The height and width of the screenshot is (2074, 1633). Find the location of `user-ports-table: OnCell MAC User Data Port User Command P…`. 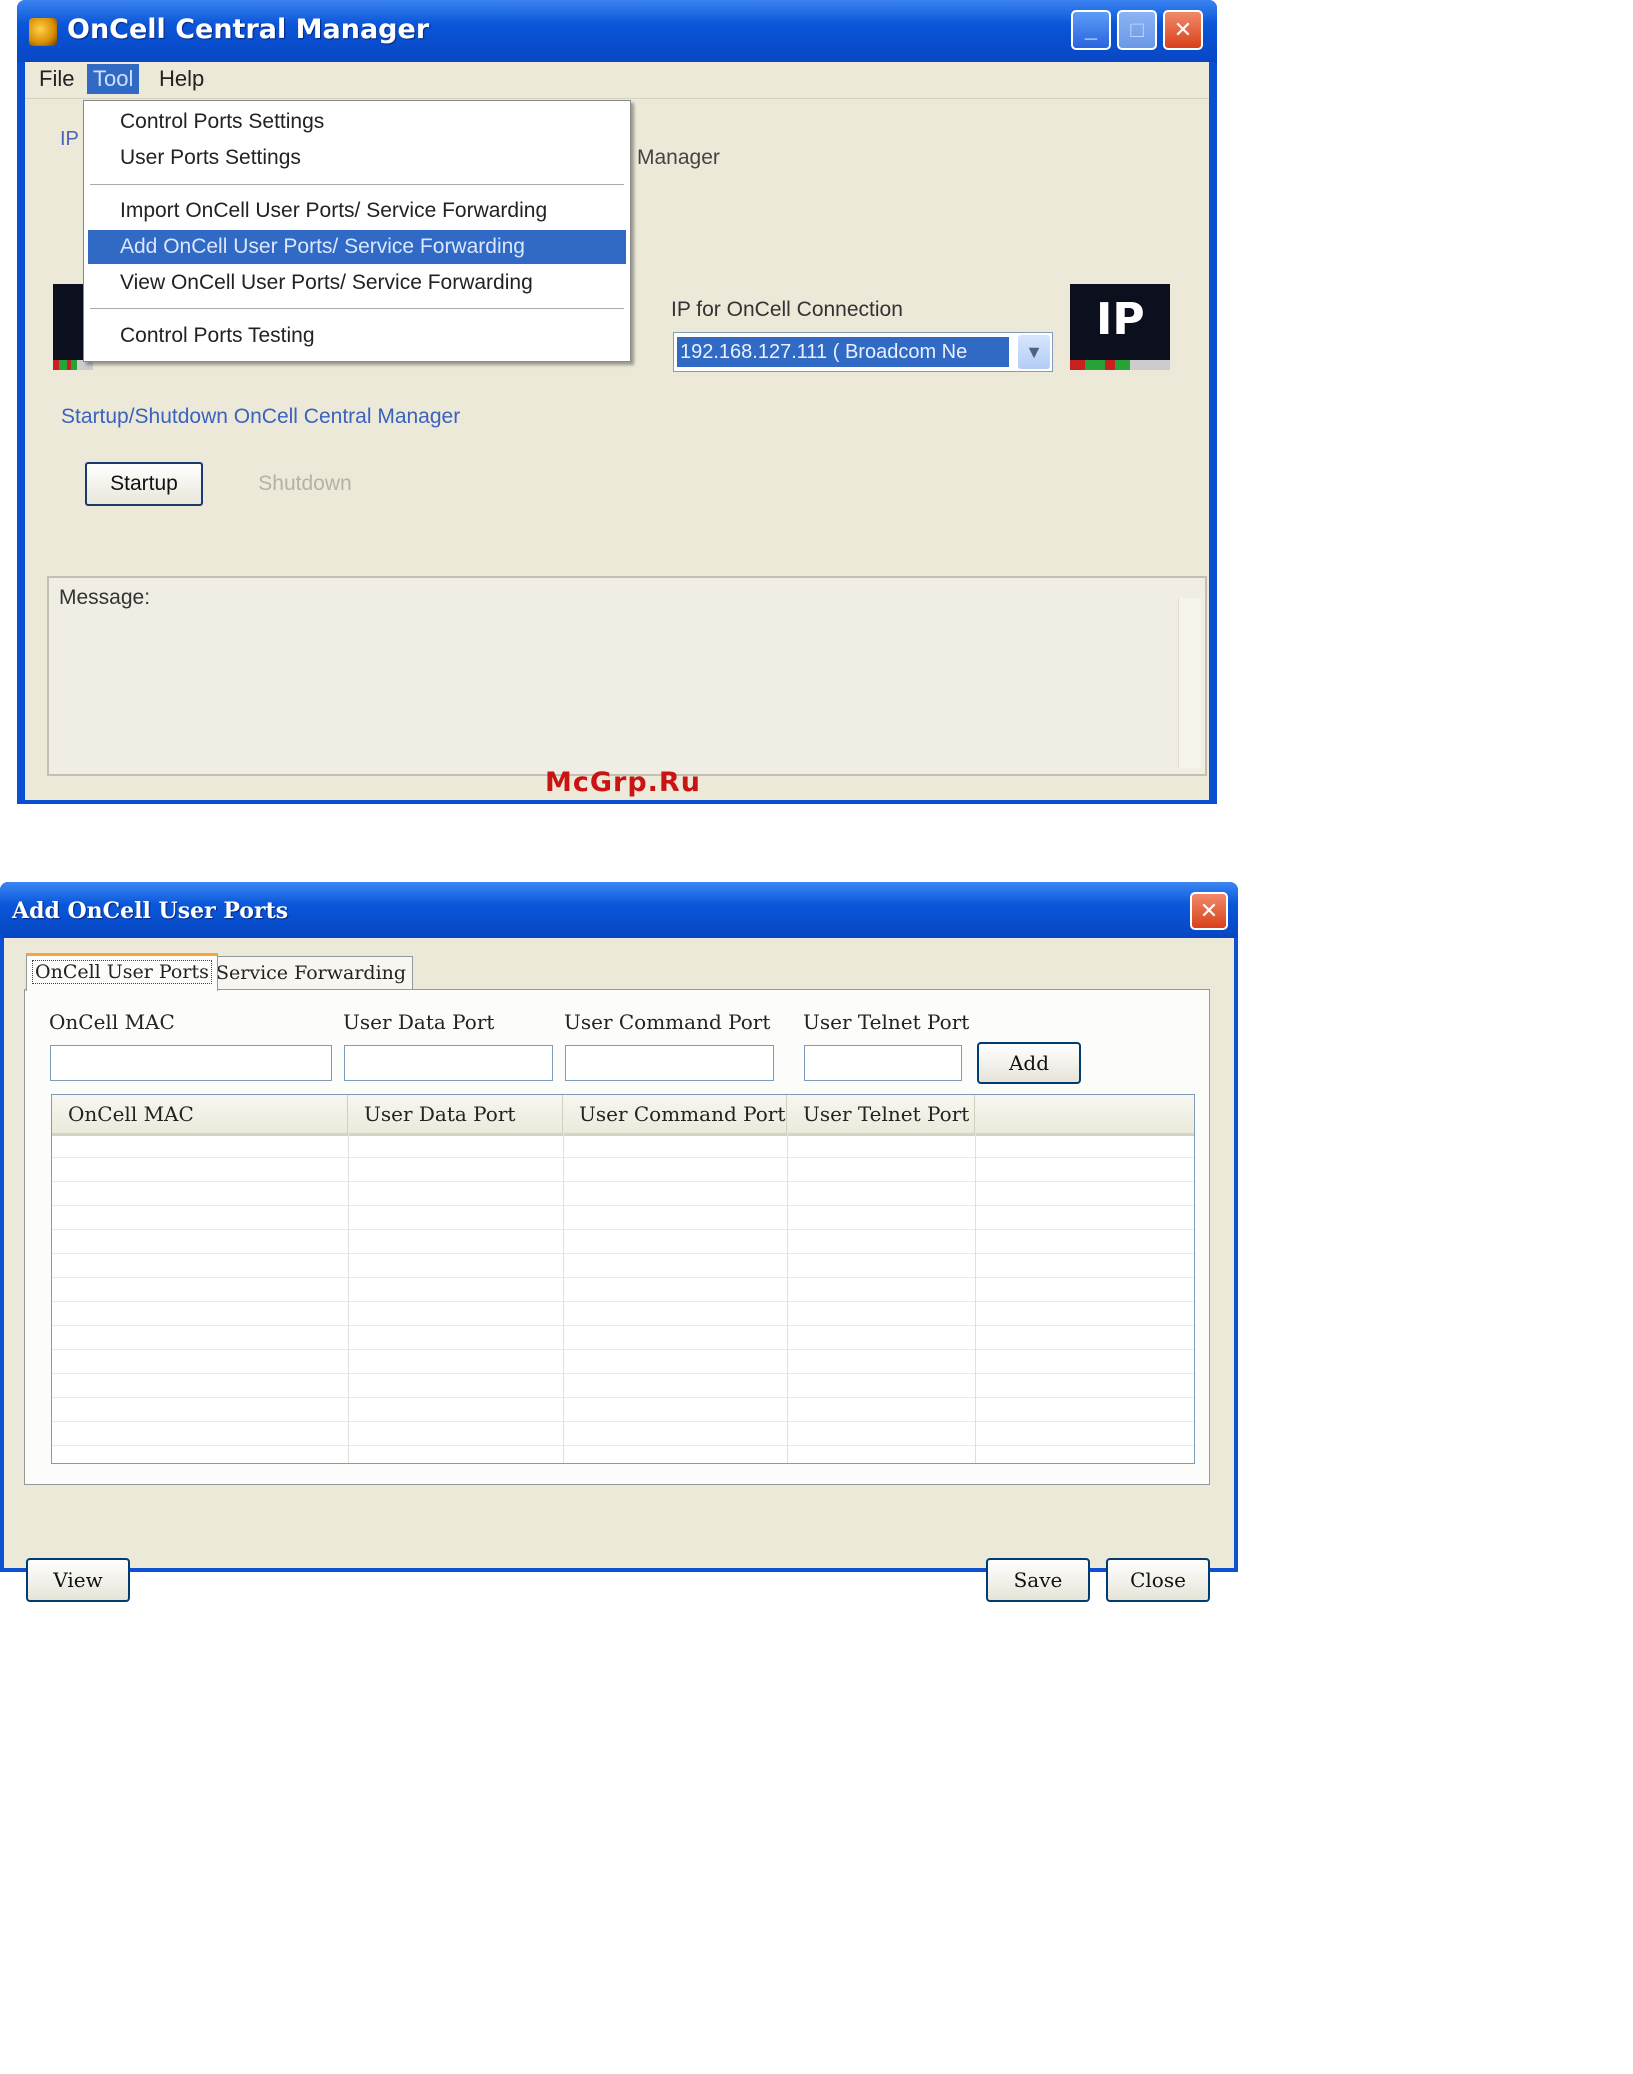

user-ports-table: OnCell MAC User Data Port User Command P… is located at coordinates (623, 1279).